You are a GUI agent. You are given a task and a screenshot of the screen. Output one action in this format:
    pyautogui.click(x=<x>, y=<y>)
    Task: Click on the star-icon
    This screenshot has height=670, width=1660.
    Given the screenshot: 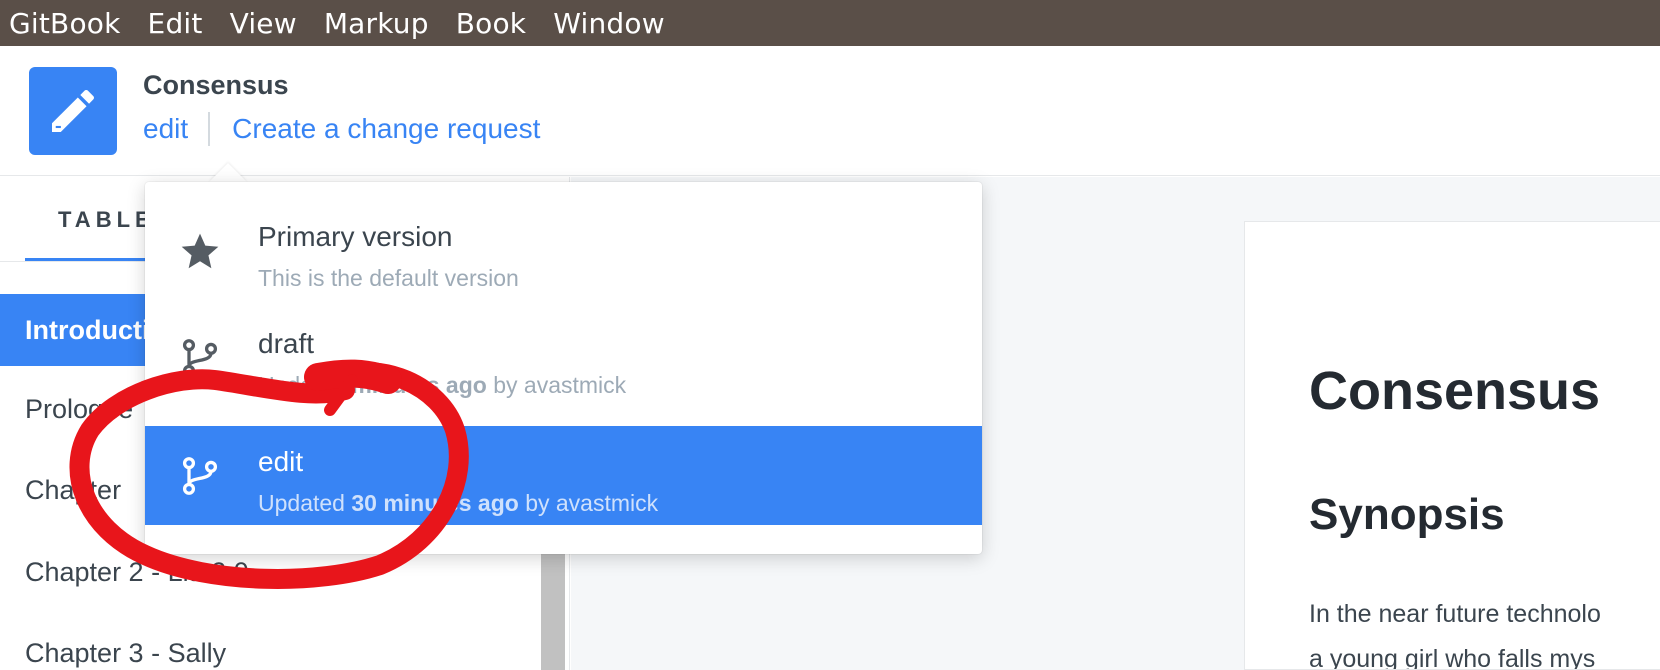 What is the action you would take?
    pyautogui.click(x=200, y=251)
    